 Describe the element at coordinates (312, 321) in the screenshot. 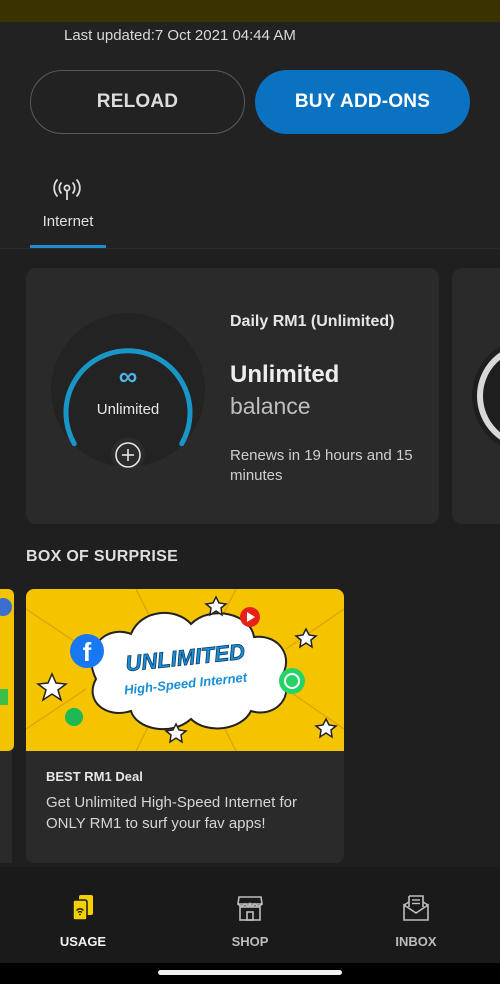

I see `plan-name: Daily RM1 (Unlimited)` at that location.